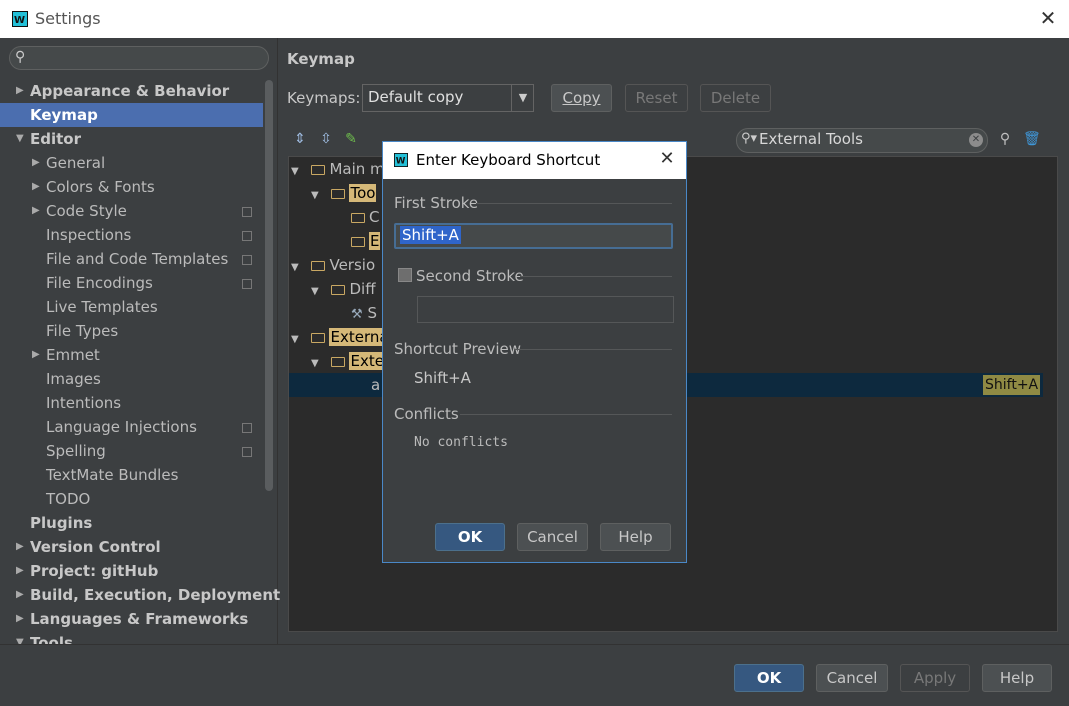 Image resolution: width=1069 pixels, height=706 pixels. I want to click on dialog-title: Enter Keyboard Shortcut, so click(508, 160).